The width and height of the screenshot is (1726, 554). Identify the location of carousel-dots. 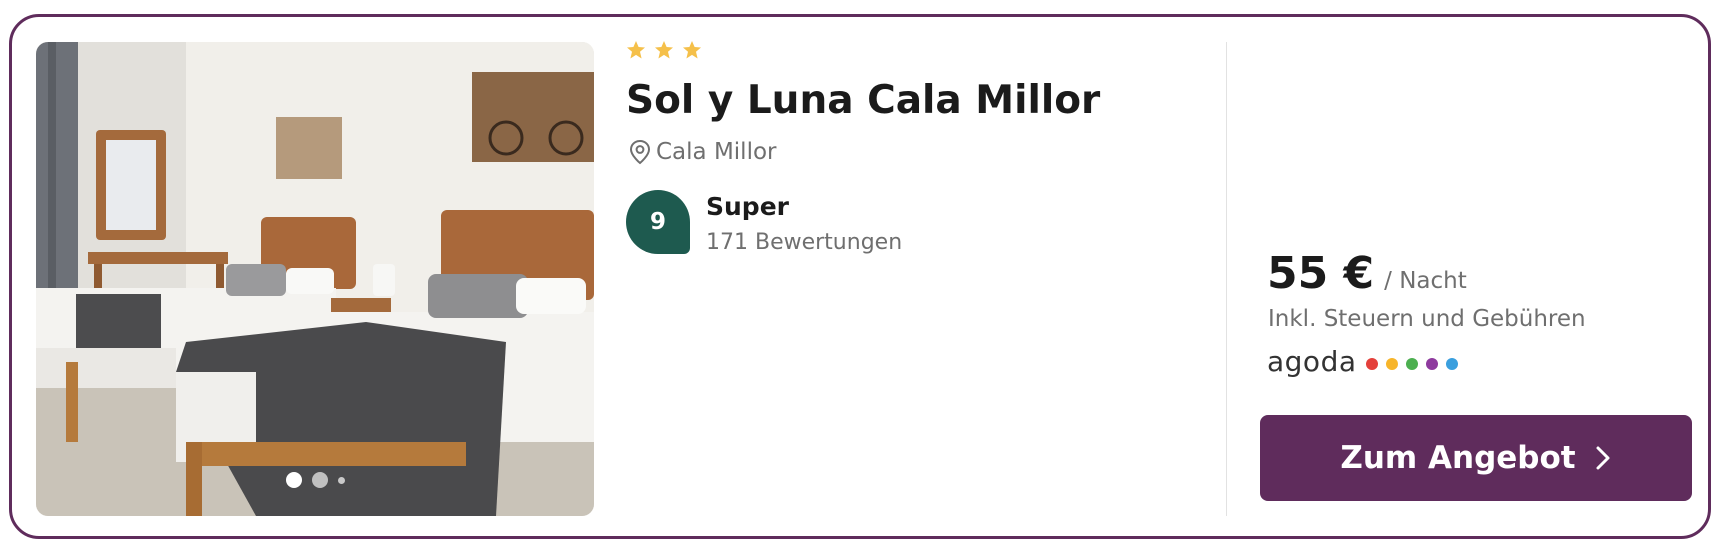
(315, 480).